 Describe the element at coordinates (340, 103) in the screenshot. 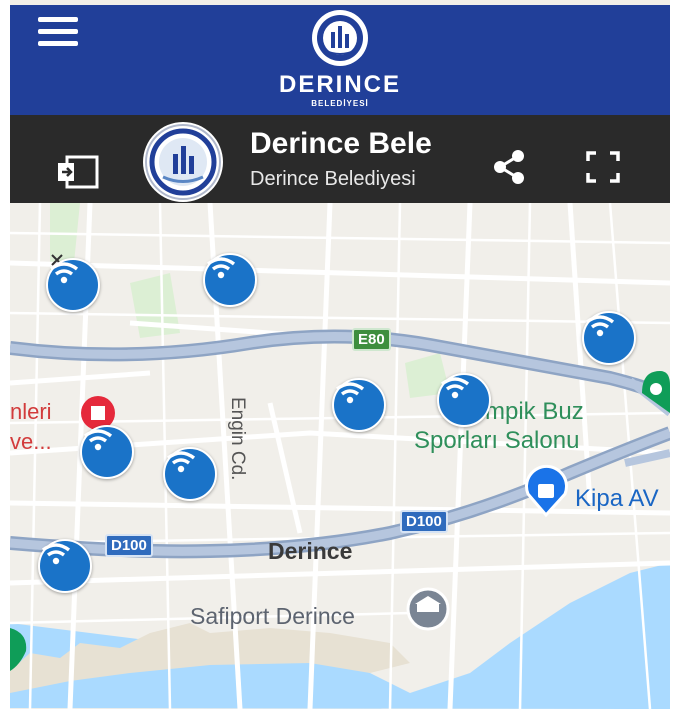

I see `brand-subtitle: BELEDİYESİ` at that location.